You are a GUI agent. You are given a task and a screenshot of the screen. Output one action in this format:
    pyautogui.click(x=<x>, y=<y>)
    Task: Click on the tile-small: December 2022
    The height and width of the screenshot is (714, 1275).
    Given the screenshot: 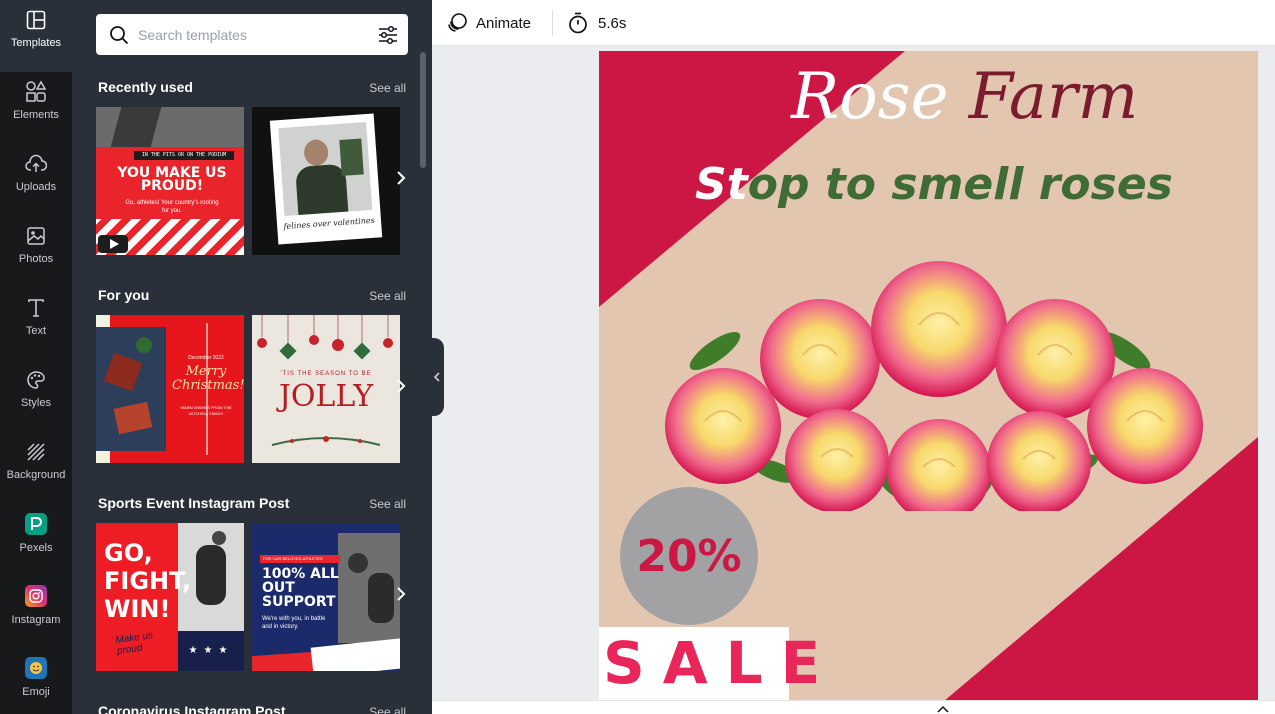 What is the action you would take?
    pyautogui.click(x=206, y=358)
    